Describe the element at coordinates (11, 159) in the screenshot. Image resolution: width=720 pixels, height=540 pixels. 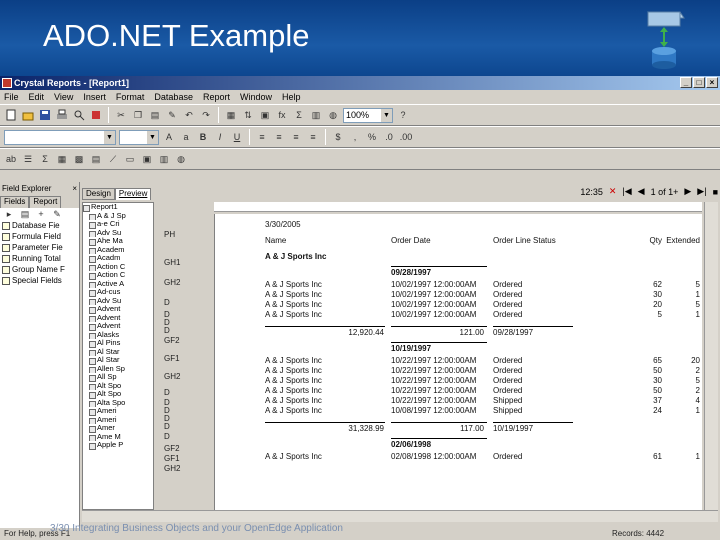
I see `insert-text-icon: ab` at that location.